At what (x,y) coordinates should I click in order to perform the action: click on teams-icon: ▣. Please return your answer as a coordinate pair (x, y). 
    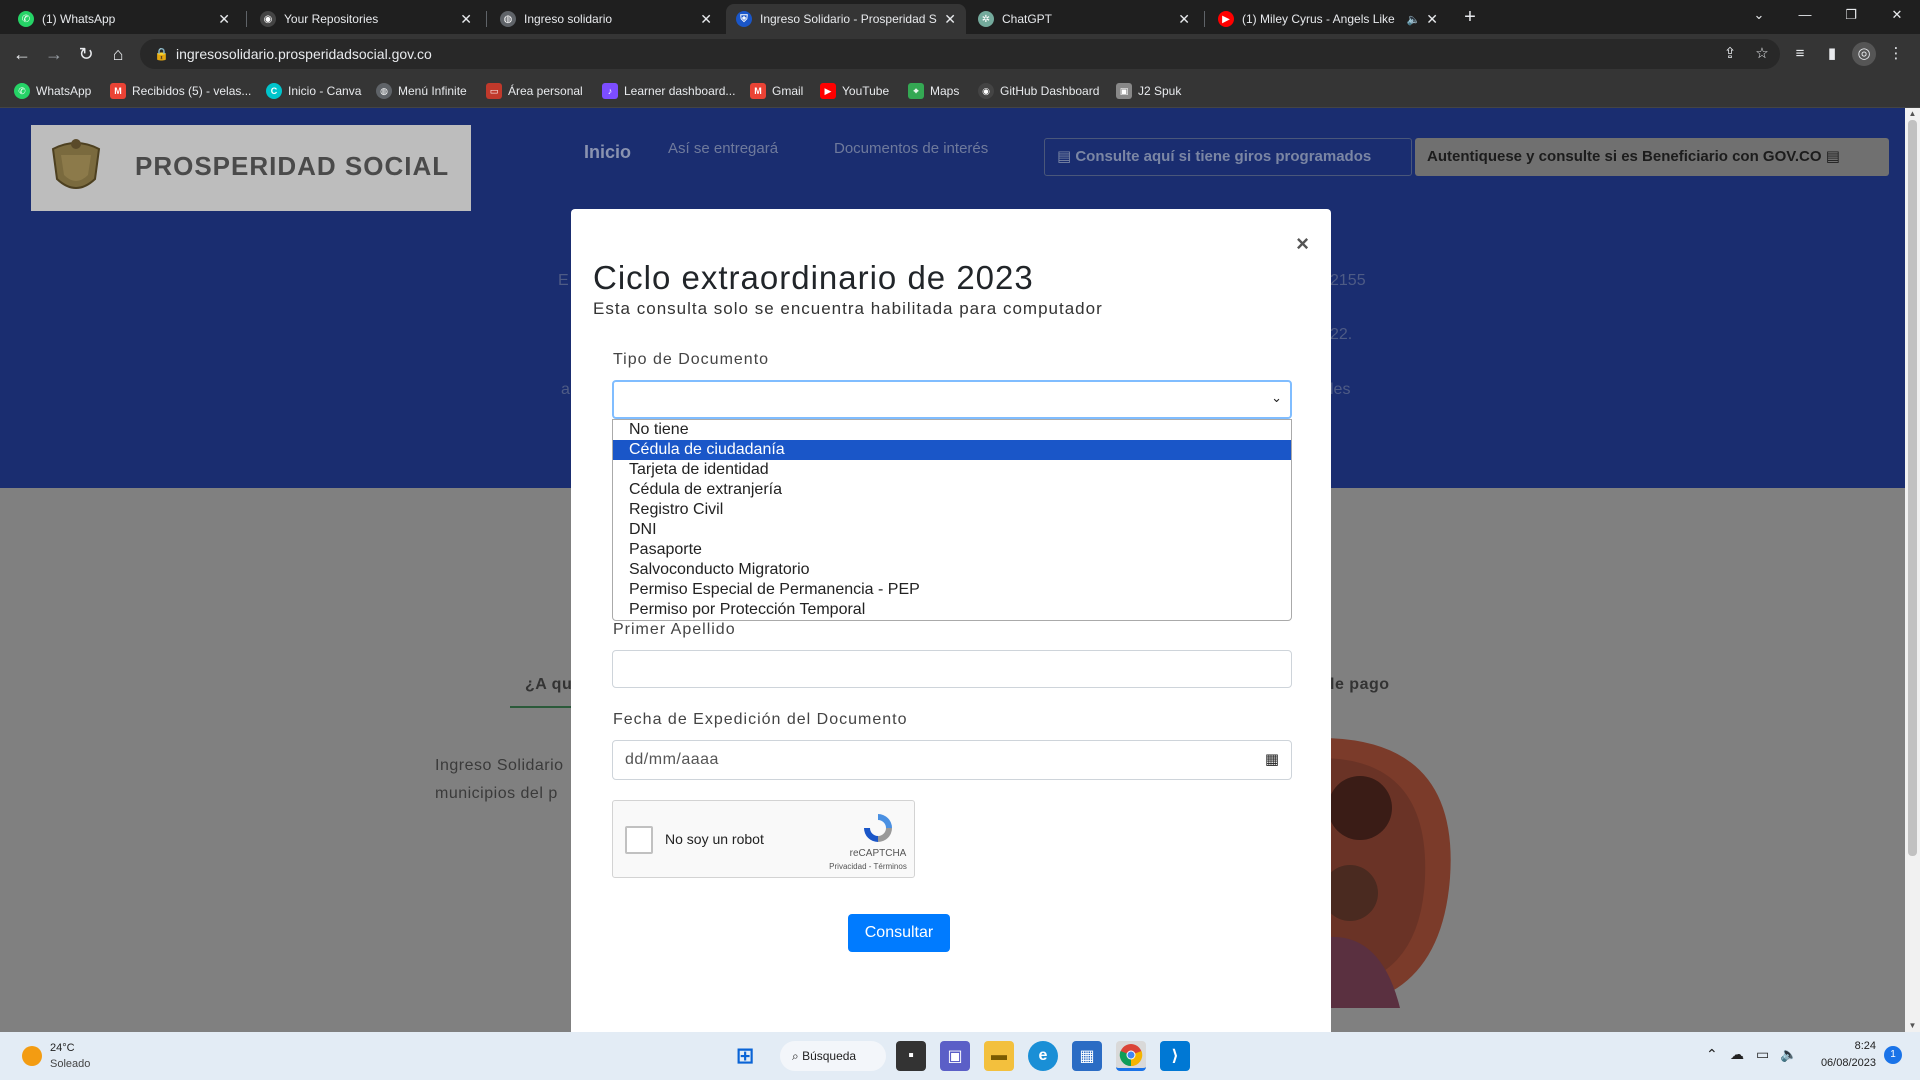
    Looking at the image, I should click on (955, 1056).